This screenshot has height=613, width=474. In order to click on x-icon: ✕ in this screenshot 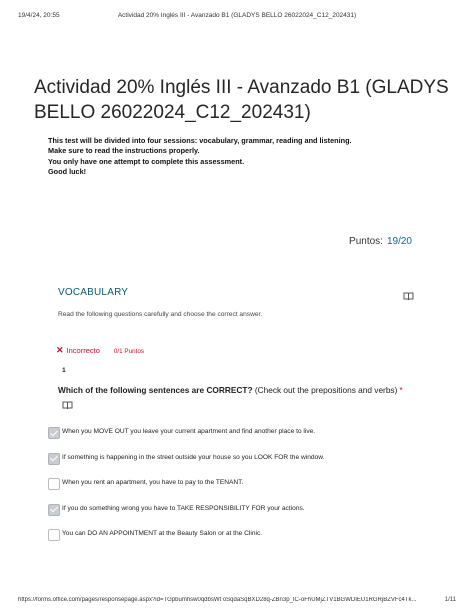, I will do `click(60, 350)`.